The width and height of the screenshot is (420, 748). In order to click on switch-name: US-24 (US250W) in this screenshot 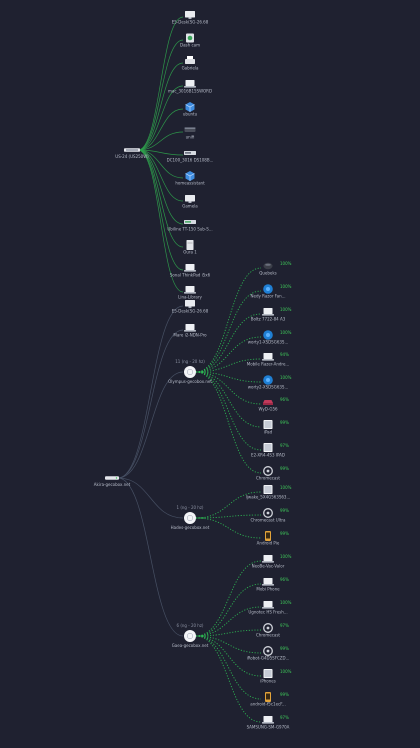, I will do `click(132, 156)`.